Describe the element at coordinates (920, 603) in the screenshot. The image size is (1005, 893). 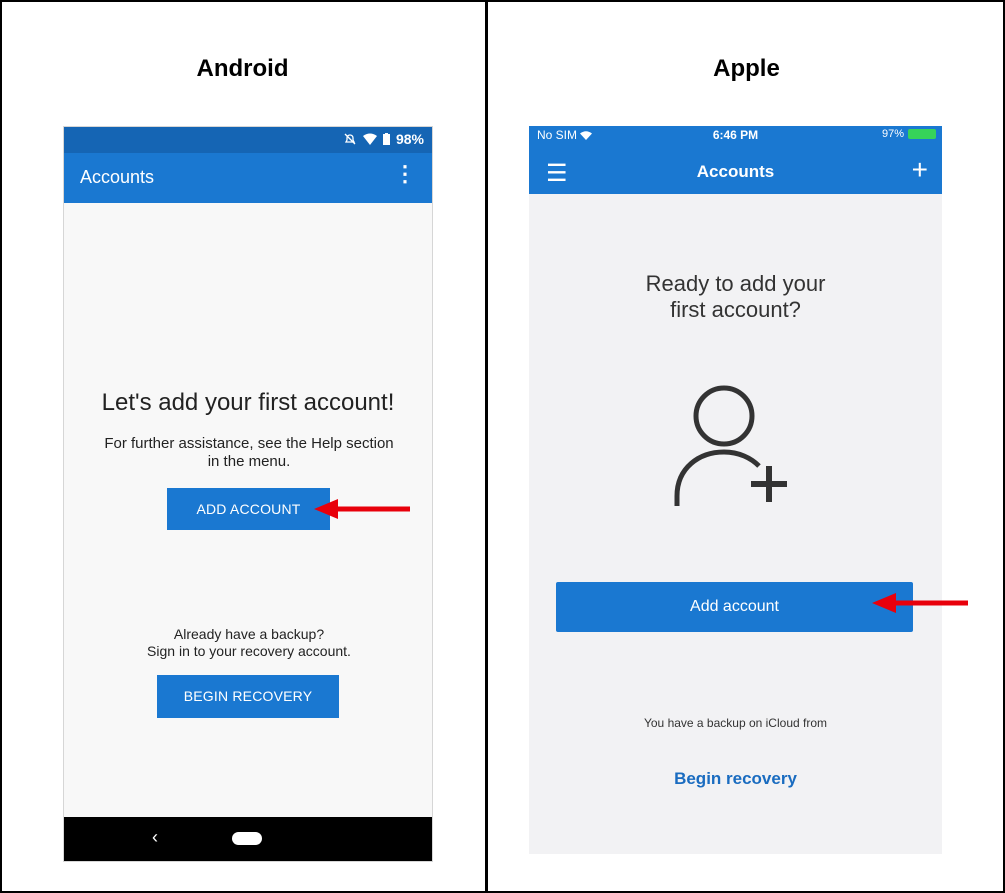
I see `apple-red-arrow` at that location.